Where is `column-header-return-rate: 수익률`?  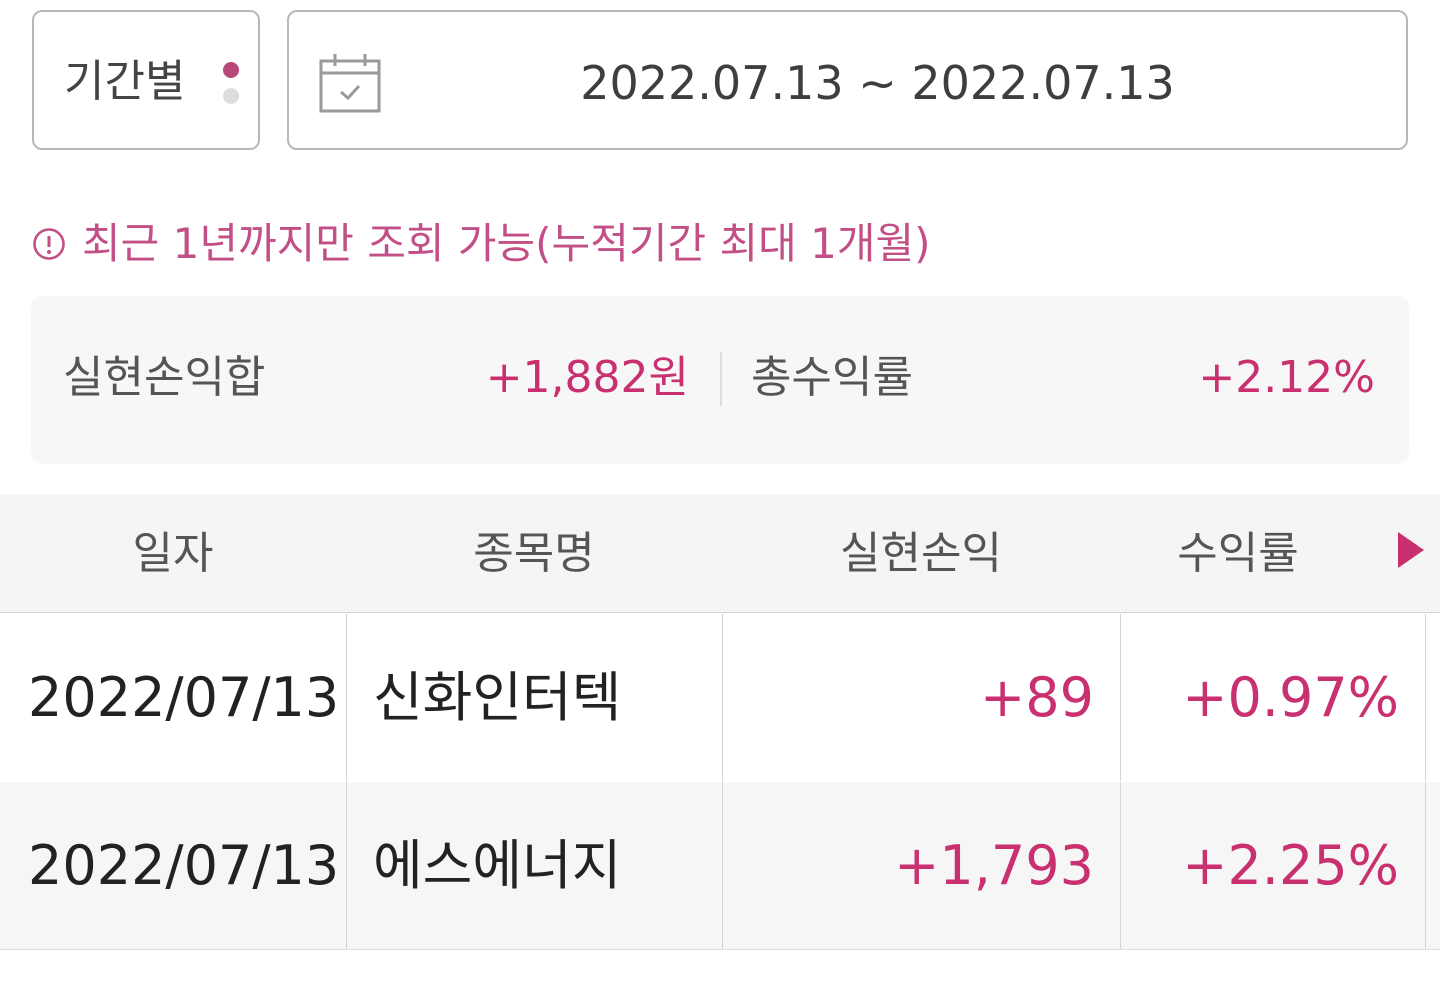
column-header-return-rate: 수익률 is located at coordinates (1238, 553).